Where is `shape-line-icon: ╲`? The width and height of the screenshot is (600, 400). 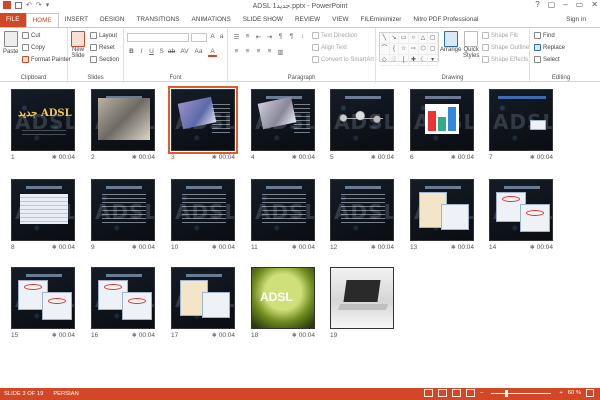
shape-line-icon: ╲ is located at coordinates (385, 38).